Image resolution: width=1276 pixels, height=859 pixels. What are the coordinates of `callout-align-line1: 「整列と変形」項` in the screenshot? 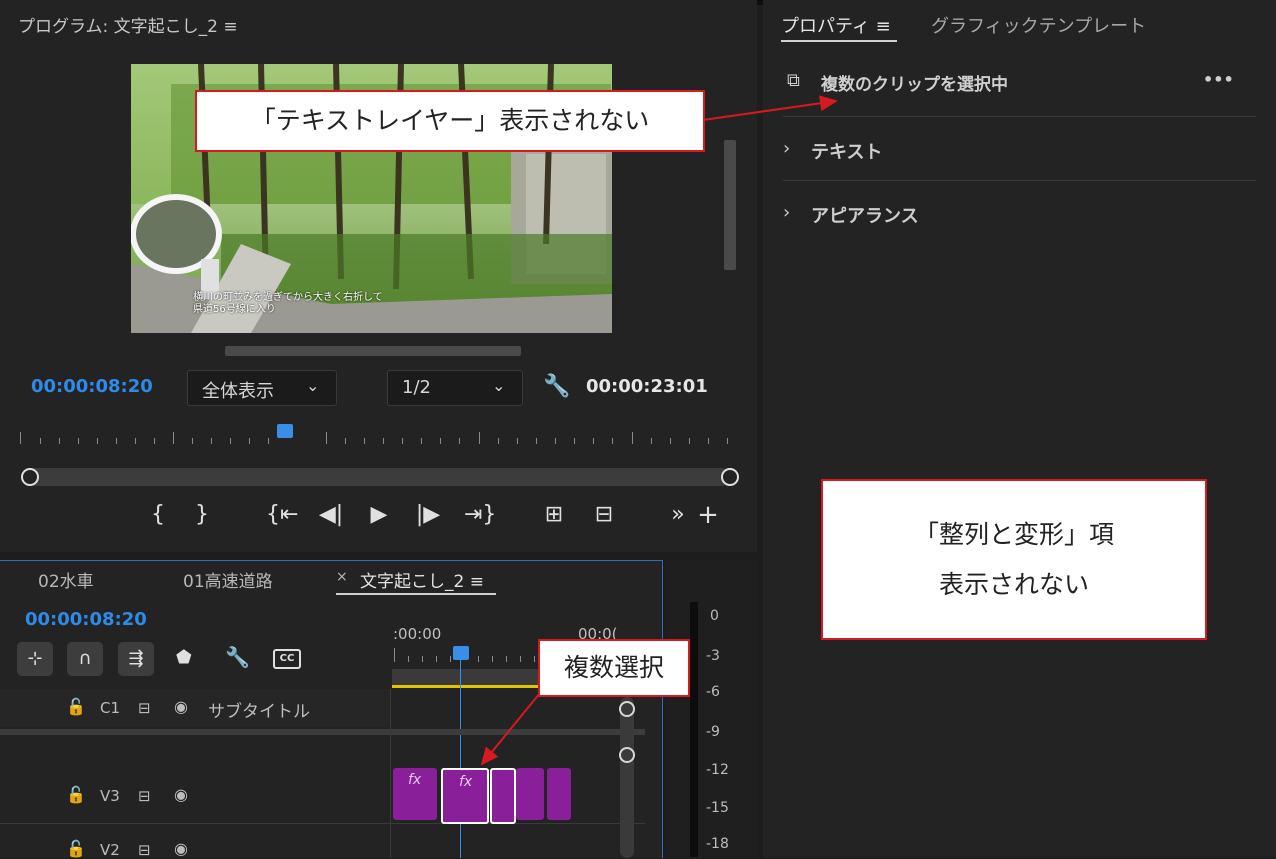 It's located at (1013, 534).